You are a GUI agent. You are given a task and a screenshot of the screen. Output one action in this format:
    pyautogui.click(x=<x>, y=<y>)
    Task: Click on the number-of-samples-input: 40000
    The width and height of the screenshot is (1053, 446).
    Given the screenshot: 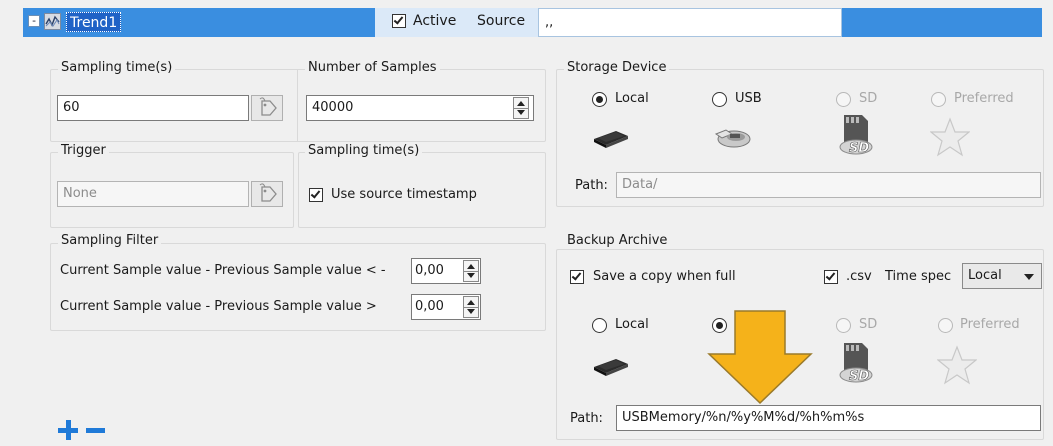 What is the action you would take?
    pyautogui.click(x=420, y=108)
    